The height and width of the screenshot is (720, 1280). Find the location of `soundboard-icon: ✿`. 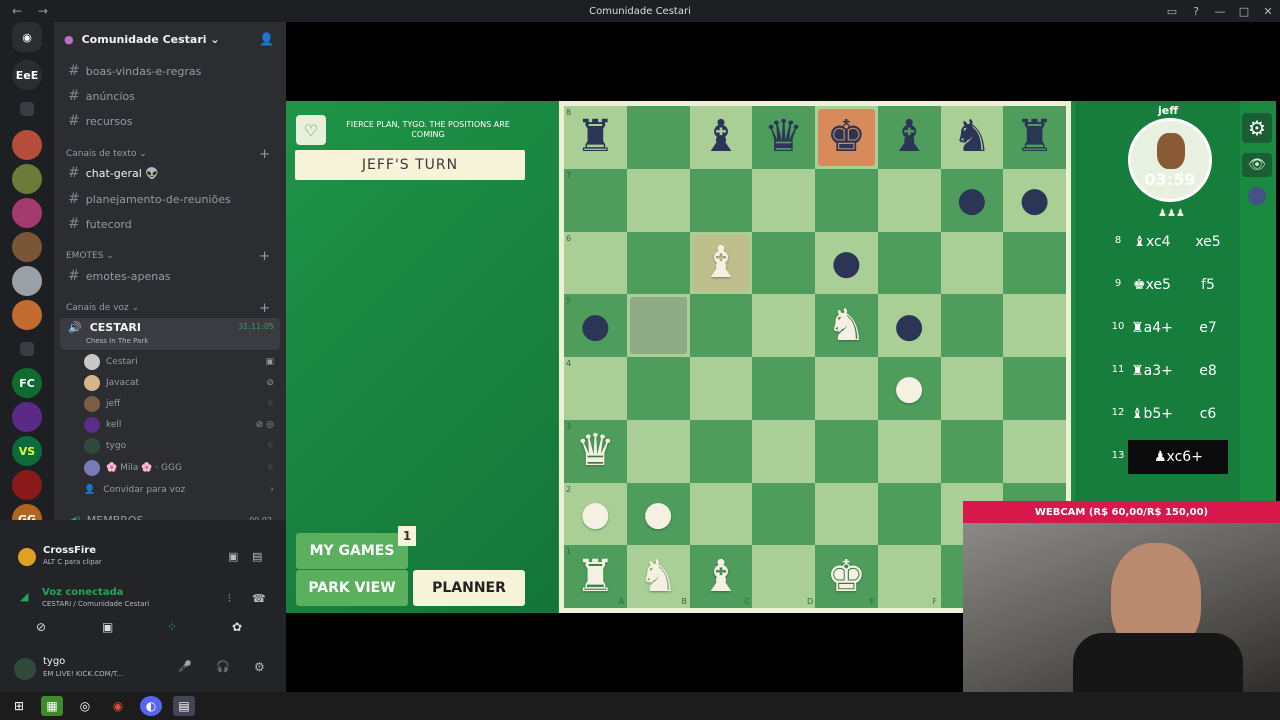

soundboard-icon: ✿ is located at coordinates (237, 627).